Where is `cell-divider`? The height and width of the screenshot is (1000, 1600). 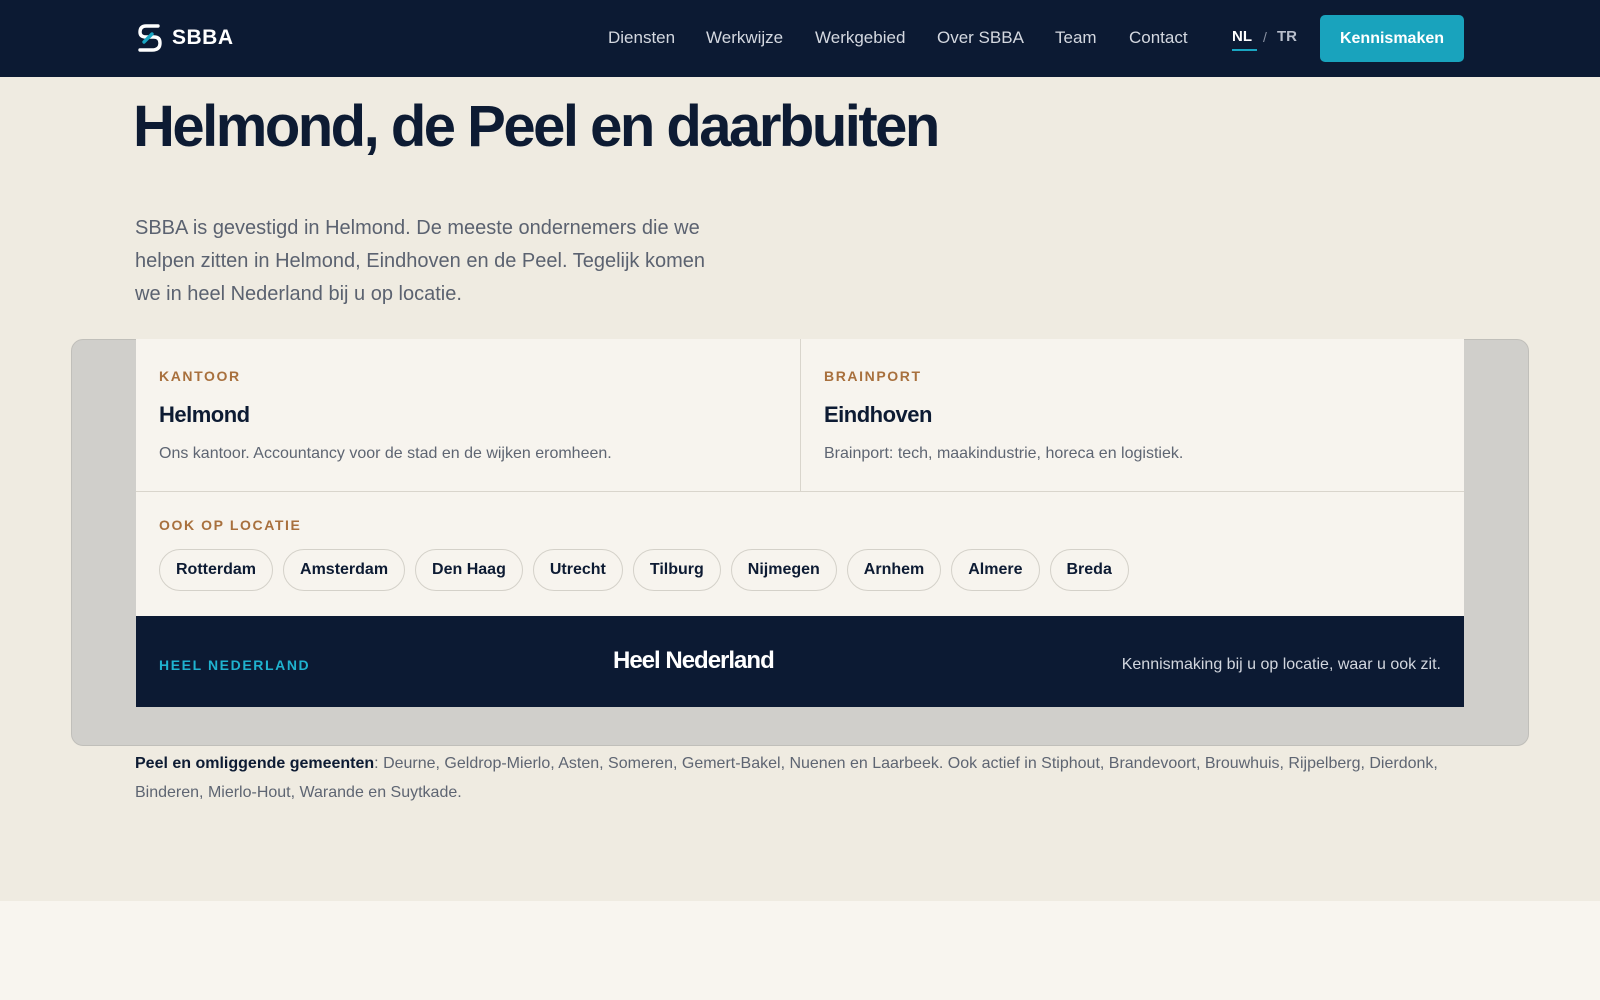 cell-divider is located at coordinates (800, 415).